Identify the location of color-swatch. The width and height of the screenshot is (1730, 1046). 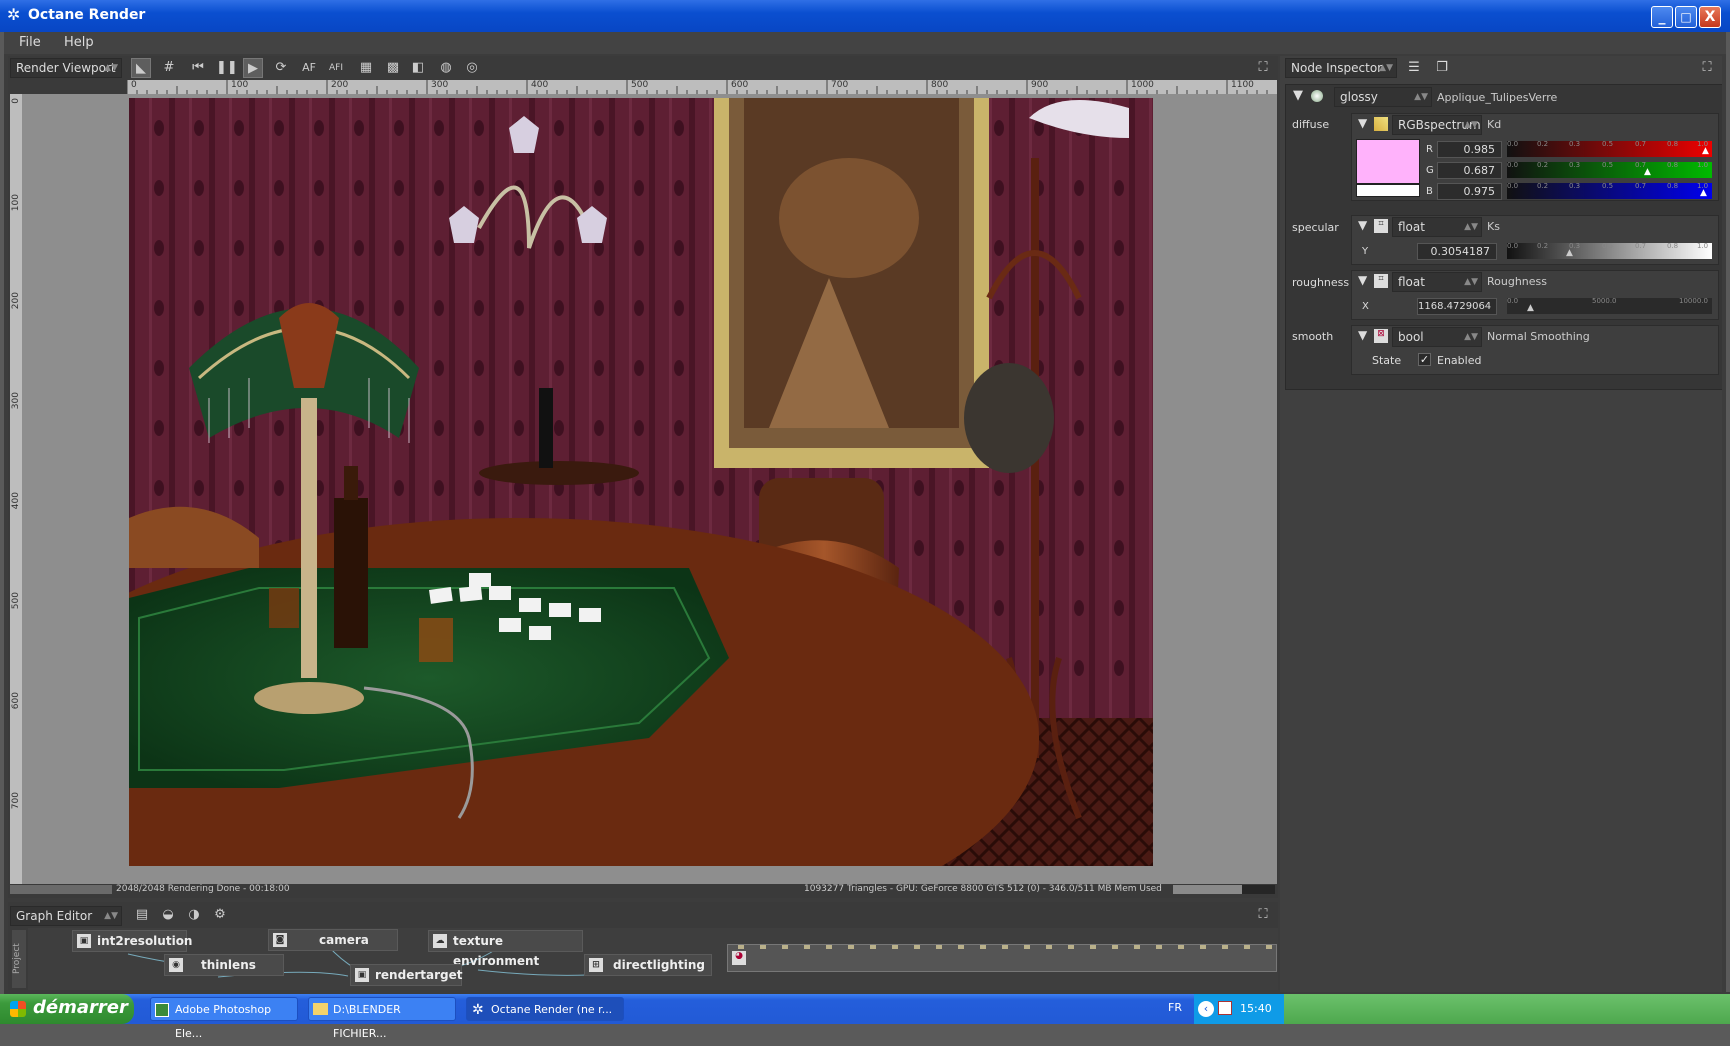
(1388, 161).